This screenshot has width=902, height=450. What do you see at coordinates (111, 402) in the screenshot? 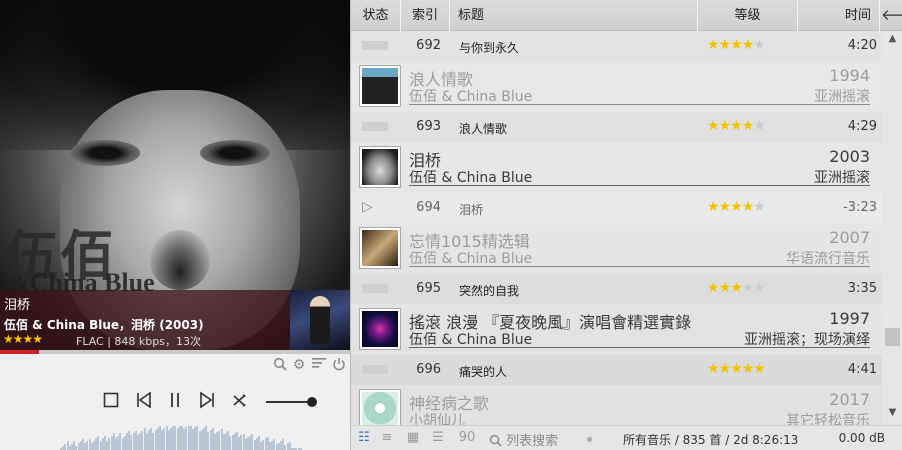
I see `stop-button` at bounding box center [111, 402].